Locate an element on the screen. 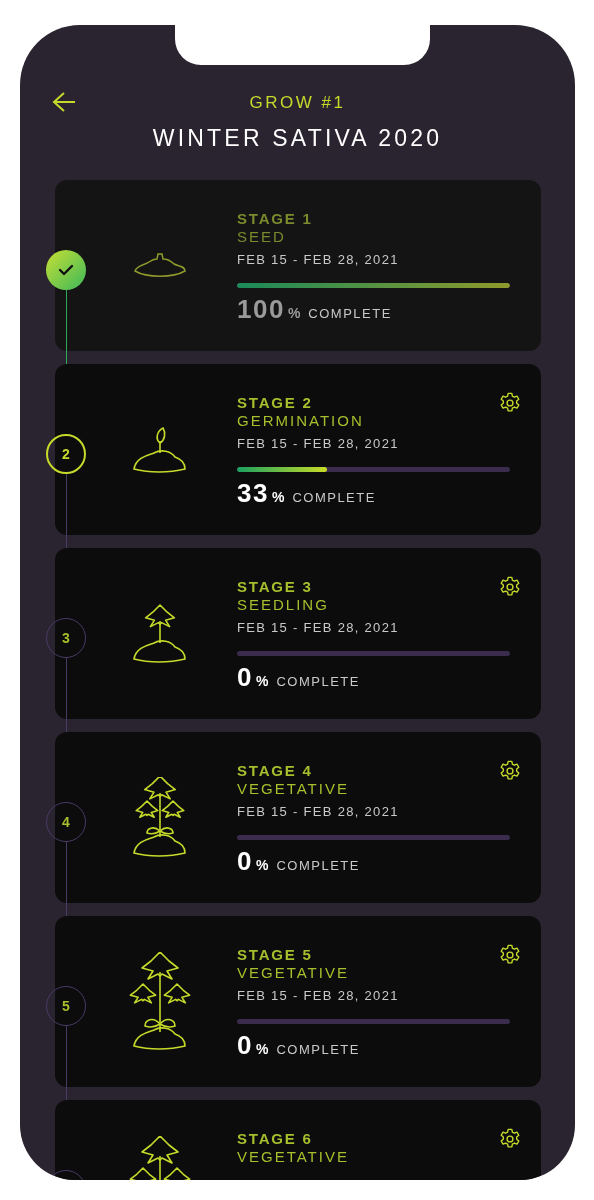 This screenshot has height=1200, width=594. sprout-icon is located at coordinates (160, 449).